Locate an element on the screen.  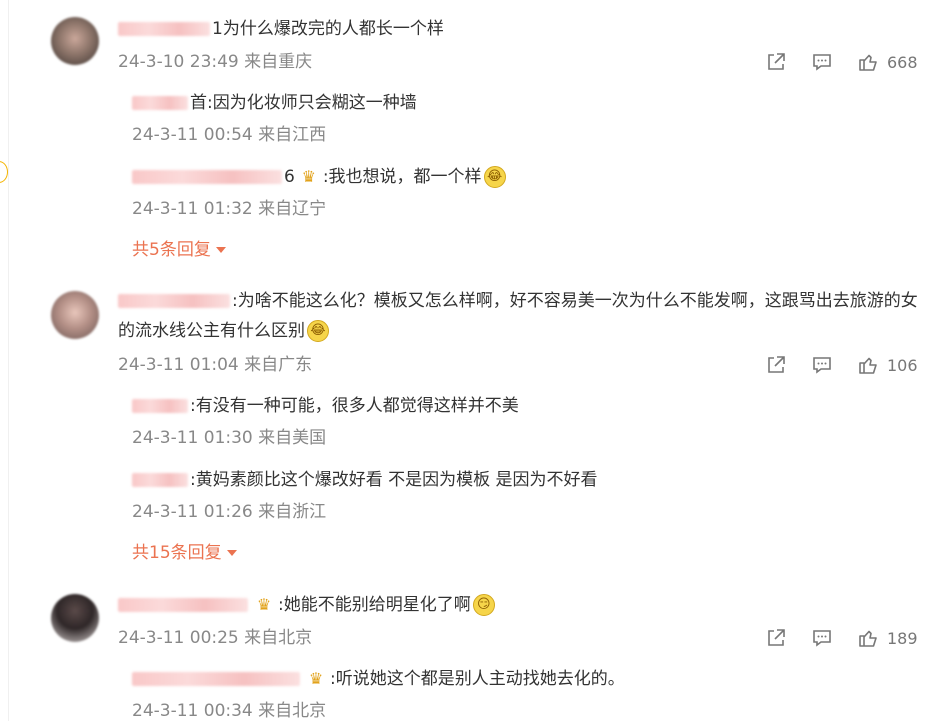
reply-username: 6 is located at coordinates (289, 177).